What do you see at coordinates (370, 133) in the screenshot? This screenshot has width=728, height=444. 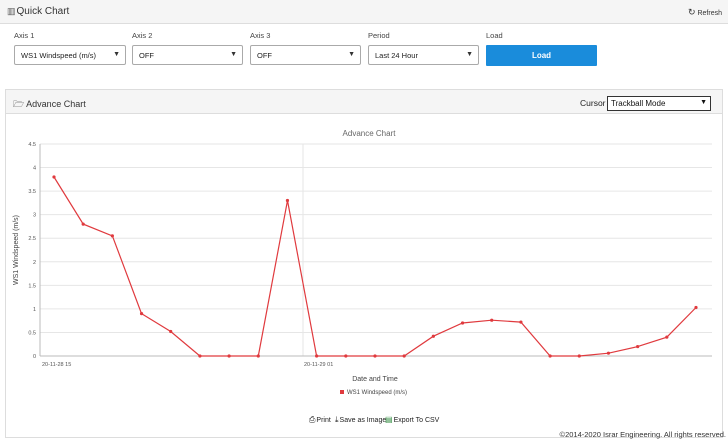 I see `chart-title: Advance Chart` at bounding box center [370, 133].